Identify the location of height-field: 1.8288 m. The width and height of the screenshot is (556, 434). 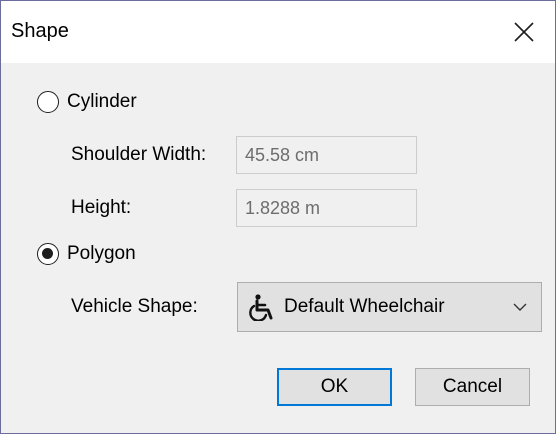
(326, 208).